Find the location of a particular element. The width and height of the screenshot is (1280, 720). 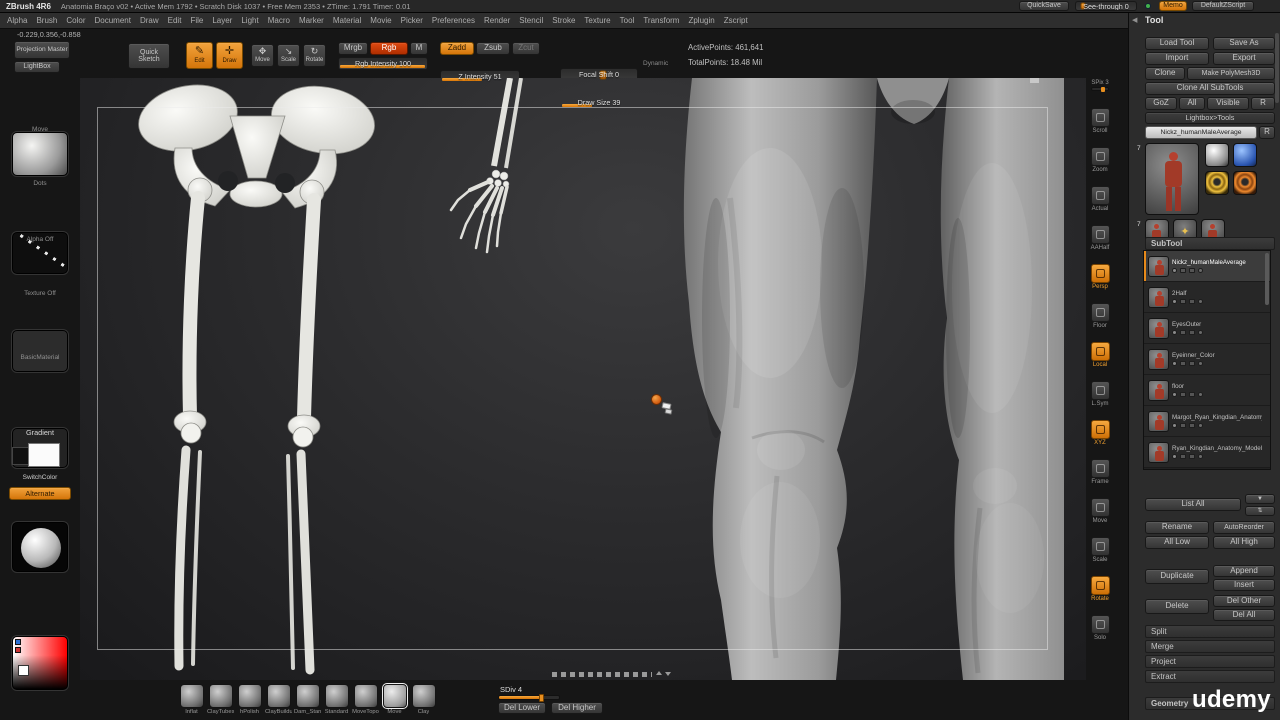

tool-preset-rings-orange is located at coordinates (1245, 183).